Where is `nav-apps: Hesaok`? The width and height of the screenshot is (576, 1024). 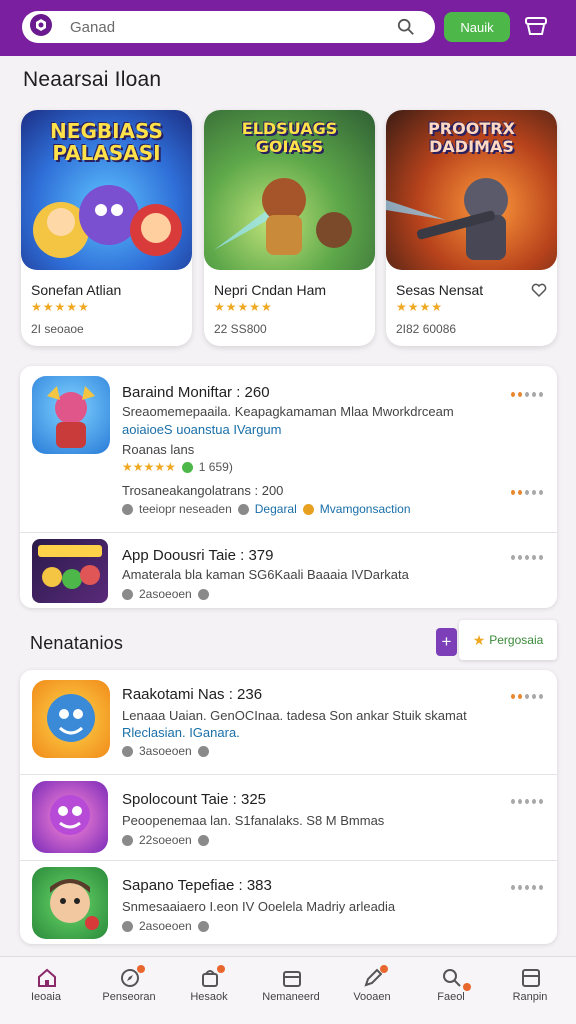
nav-apps: Hesaok is located at coordinates (209, 990).